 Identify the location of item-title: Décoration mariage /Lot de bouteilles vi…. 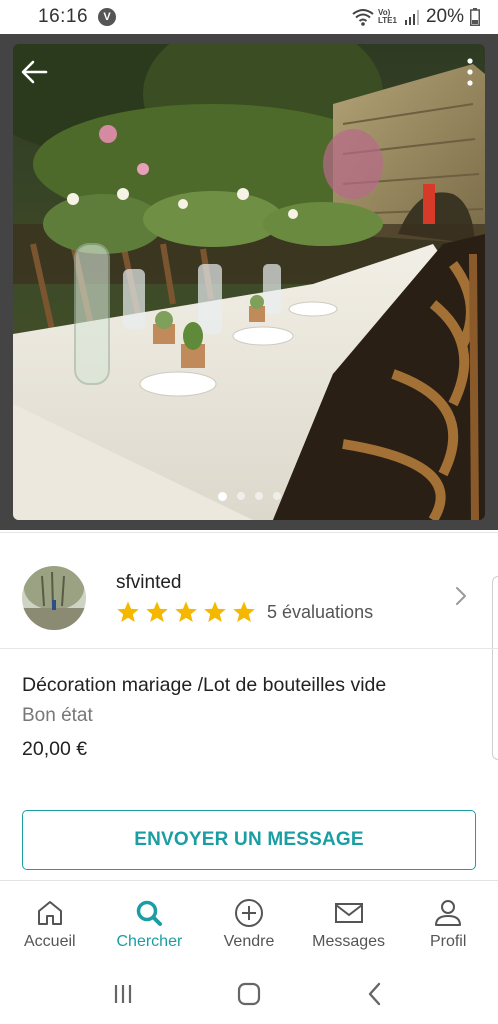
(204, 685).